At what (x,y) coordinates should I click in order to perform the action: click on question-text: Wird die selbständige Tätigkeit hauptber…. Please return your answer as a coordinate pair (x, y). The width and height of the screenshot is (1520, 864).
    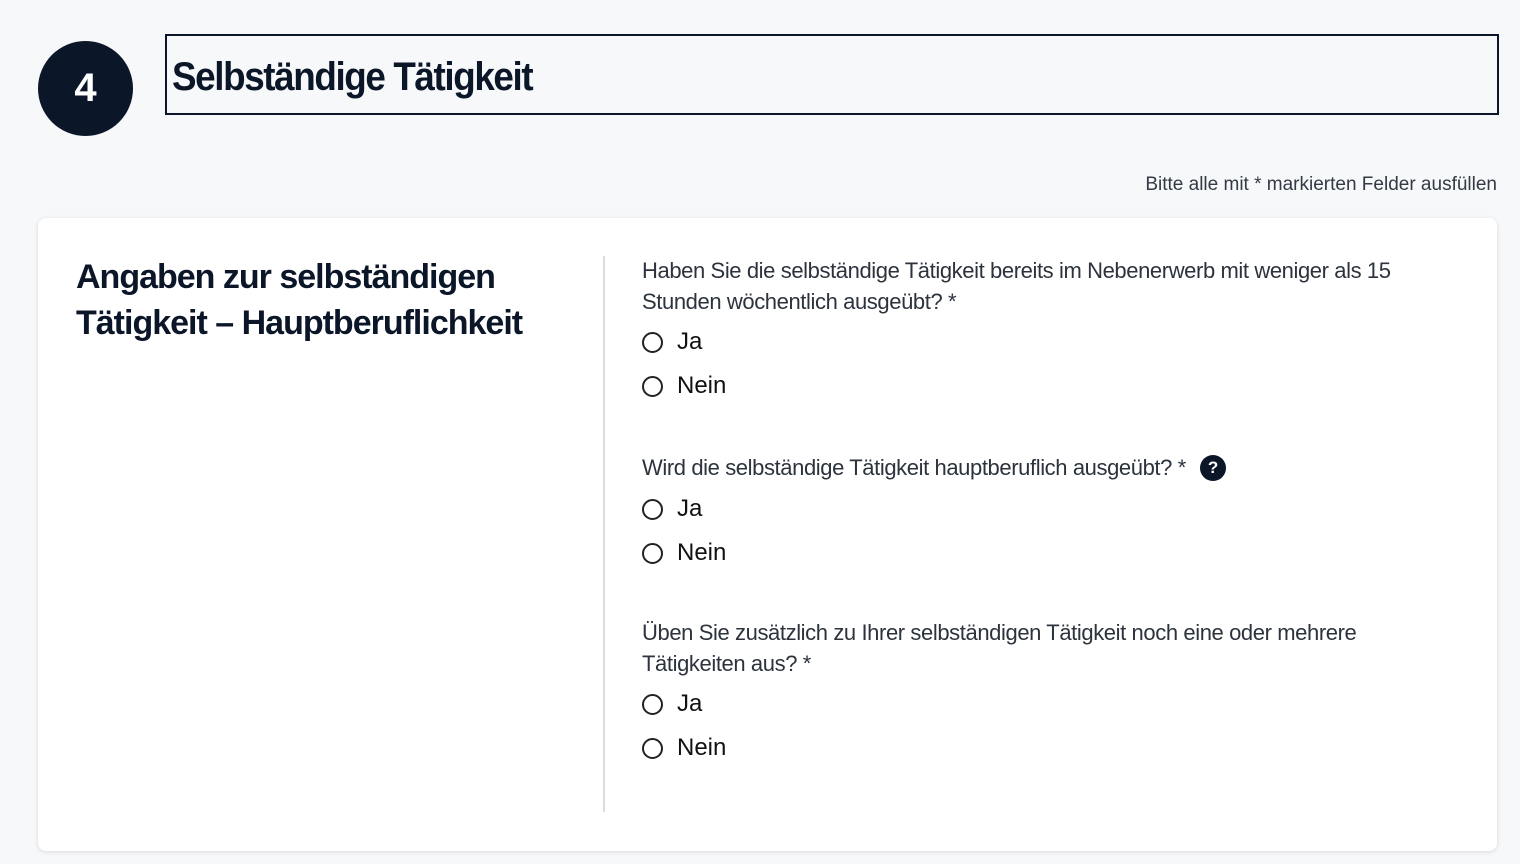
    Looking at the image, I should click on (914, 467).